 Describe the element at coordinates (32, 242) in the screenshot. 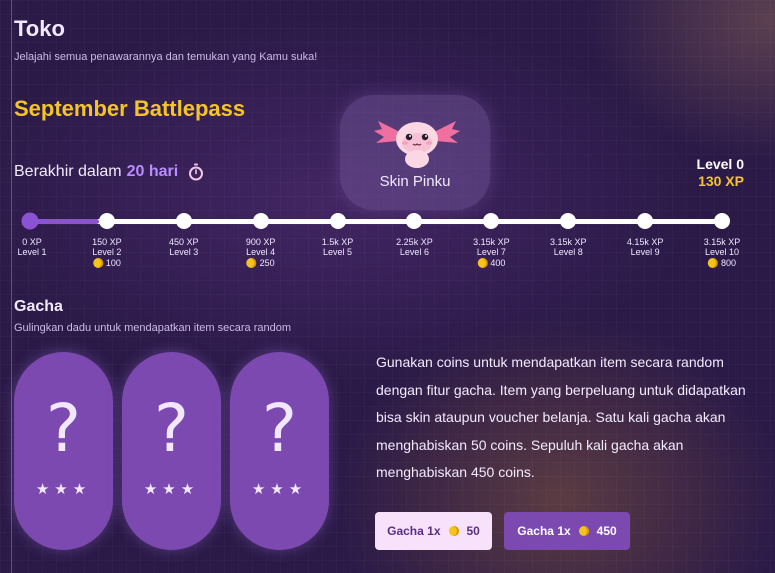

I see `level-xp: 0 XP` at that location.